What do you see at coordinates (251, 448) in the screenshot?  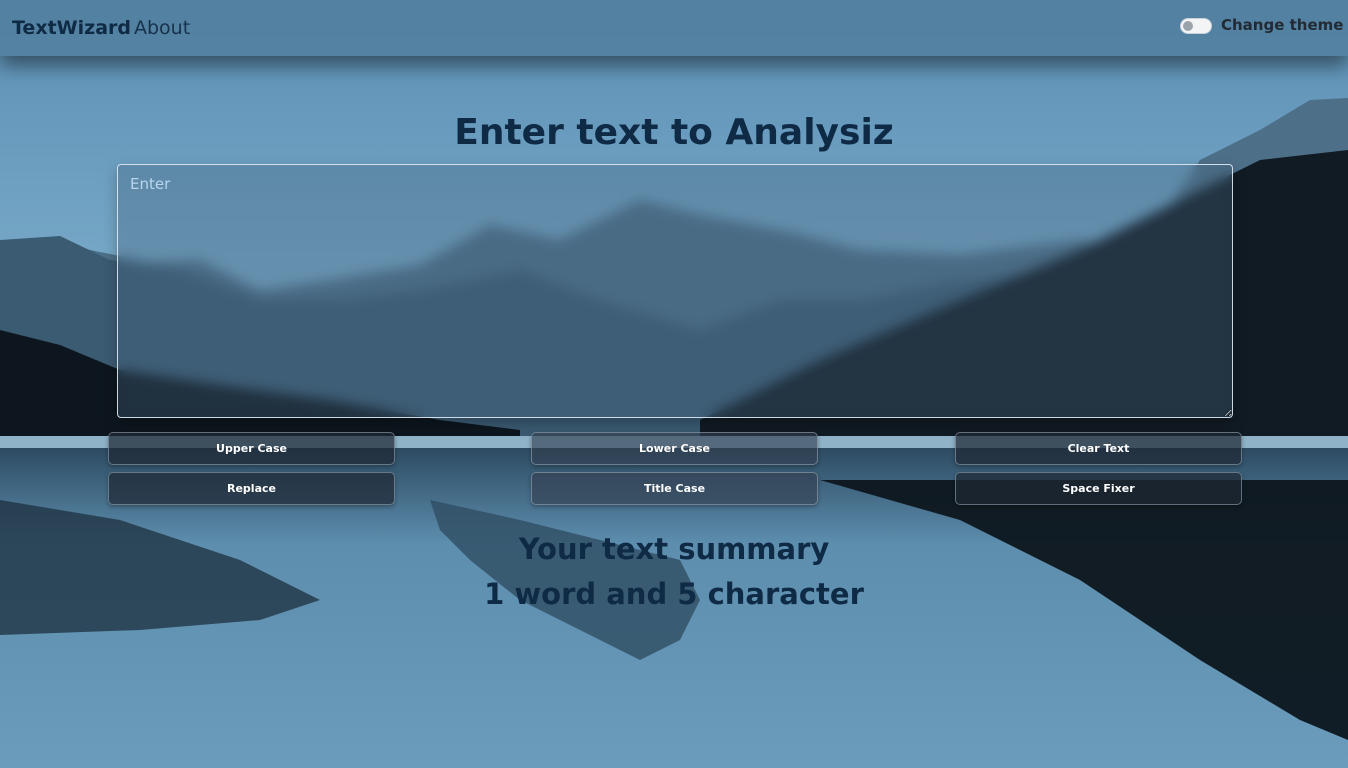 I see `upper-case-button: Upper Case` at bounding box center [251, 448].